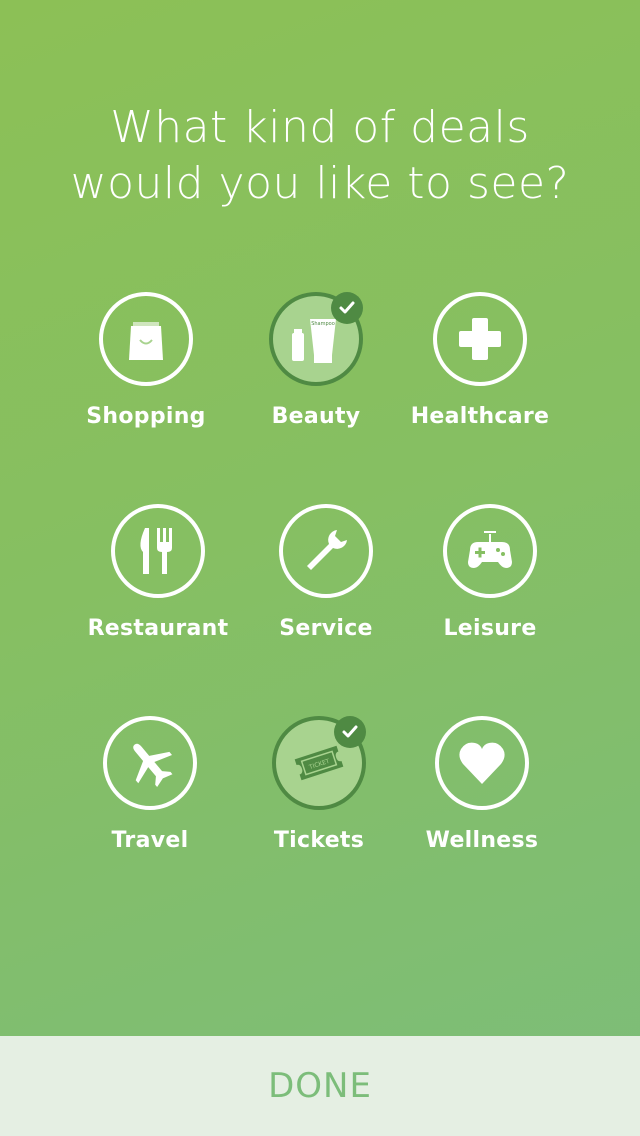  I want to click on category-shopping: Shopping, so click(146, 360).